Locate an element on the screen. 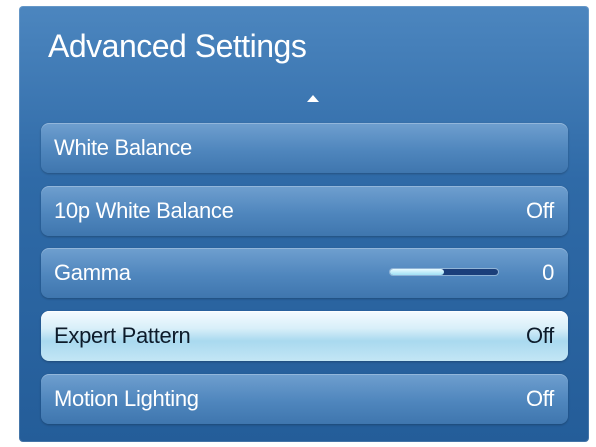  menu-item-label: White Balance is located at coordinates (123, 147).